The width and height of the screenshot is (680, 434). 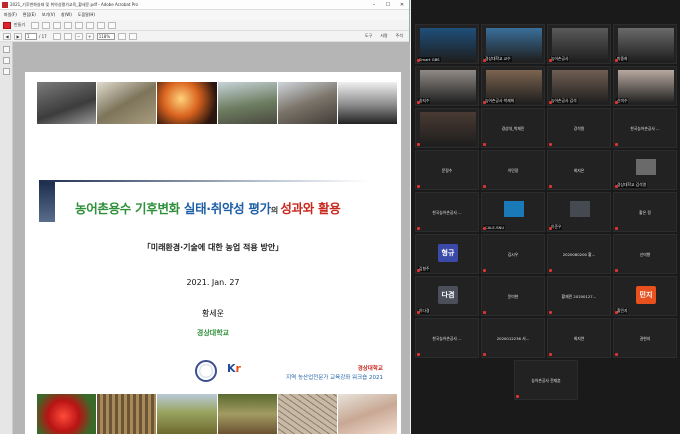 I want to click on participant-tile: 경상대_박재민, so click(x=513, y=128).